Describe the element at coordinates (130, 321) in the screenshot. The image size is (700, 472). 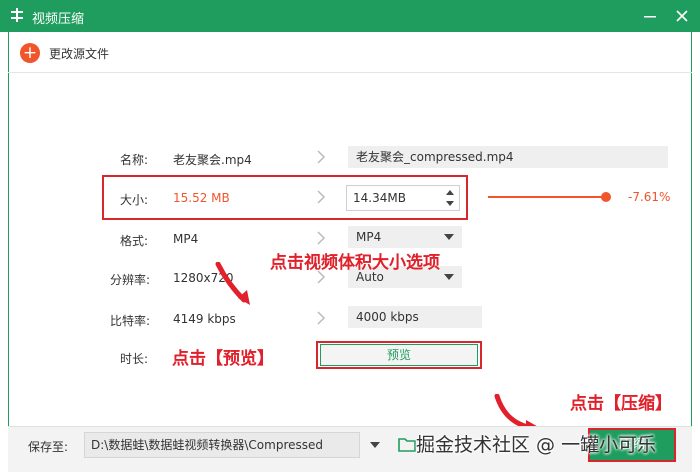
I see `bitrate-label: 比特率:` at that location.